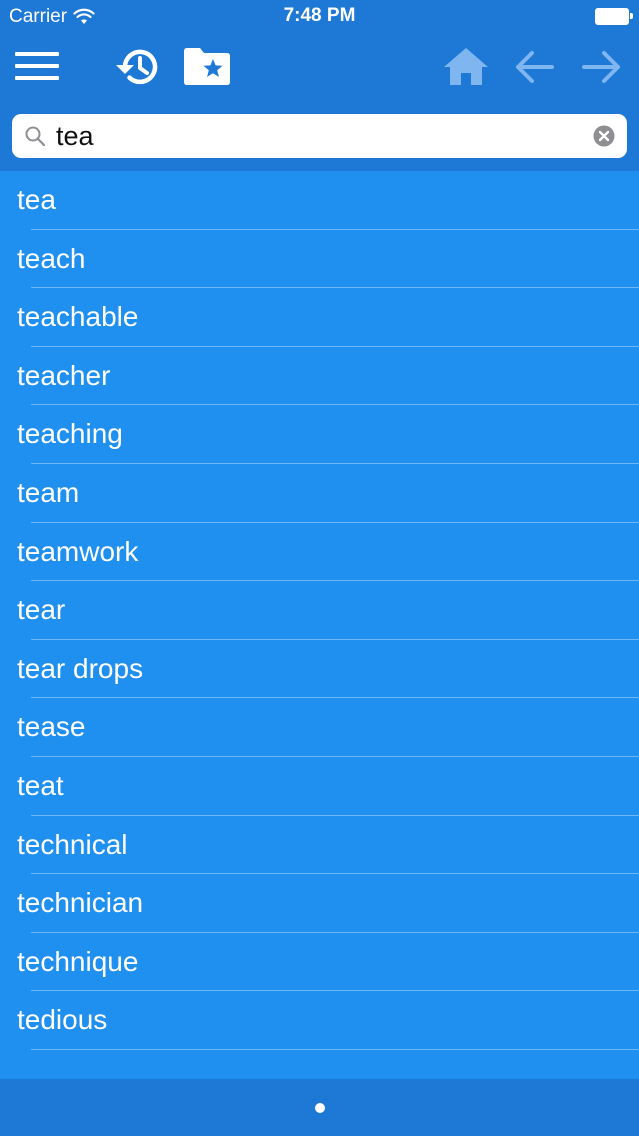  What do you see at coordinates (319, 1020) in the screenshot?
I see `list-item: tedious` at bounding box center [319, 1020].